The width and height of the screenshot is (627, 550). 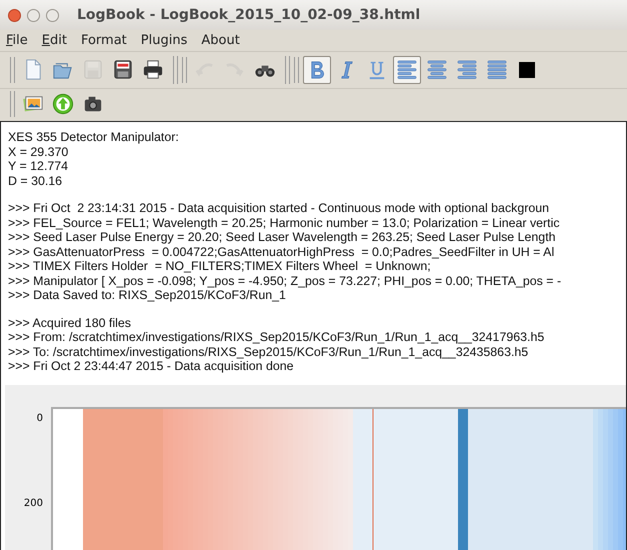 What do you see at coordinates (285, 281) in the screenshot?
I see `log-line: >>> Manipulator [ X_pos = -0.098; Y_pos = -4.950; Z_pos = 73.227; PHI_pos = 0.00; THETA_pos = -` at bounding box center [285, 281].